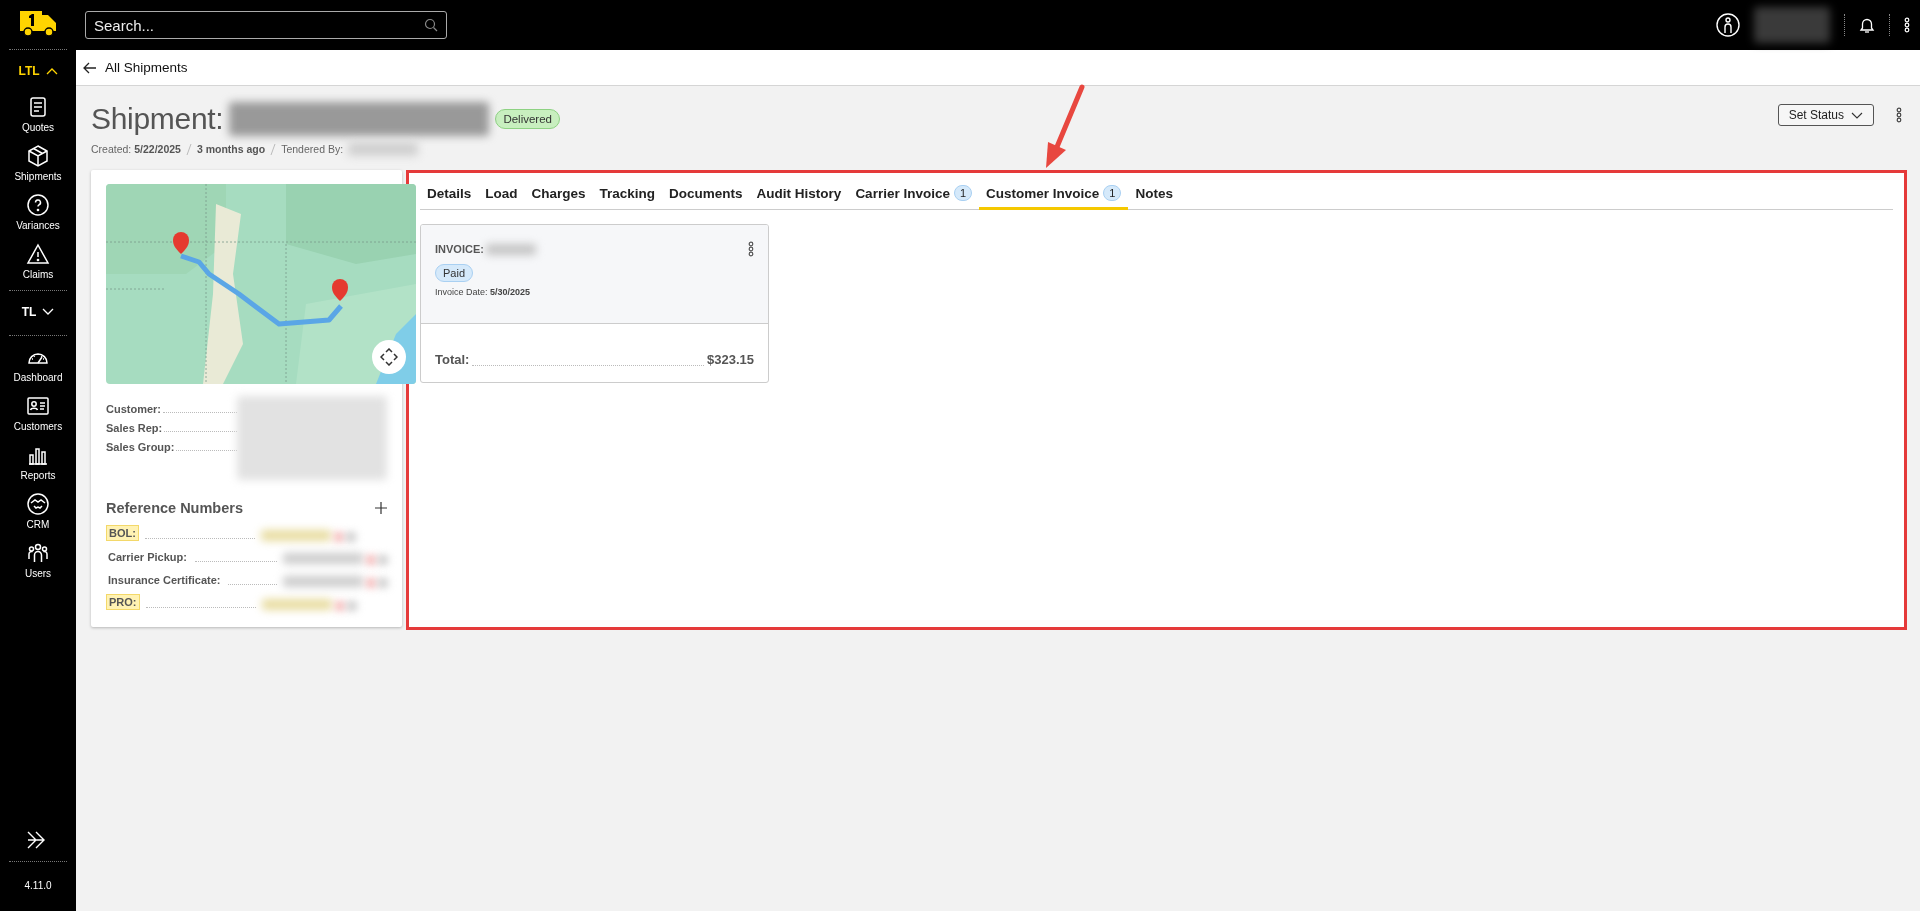 The width and height of the screenshot is (1920, 911). What do you see at coordinates (706, 196) in the screenshot?
I see `tab: Documents` at bounding box center [706, 196].